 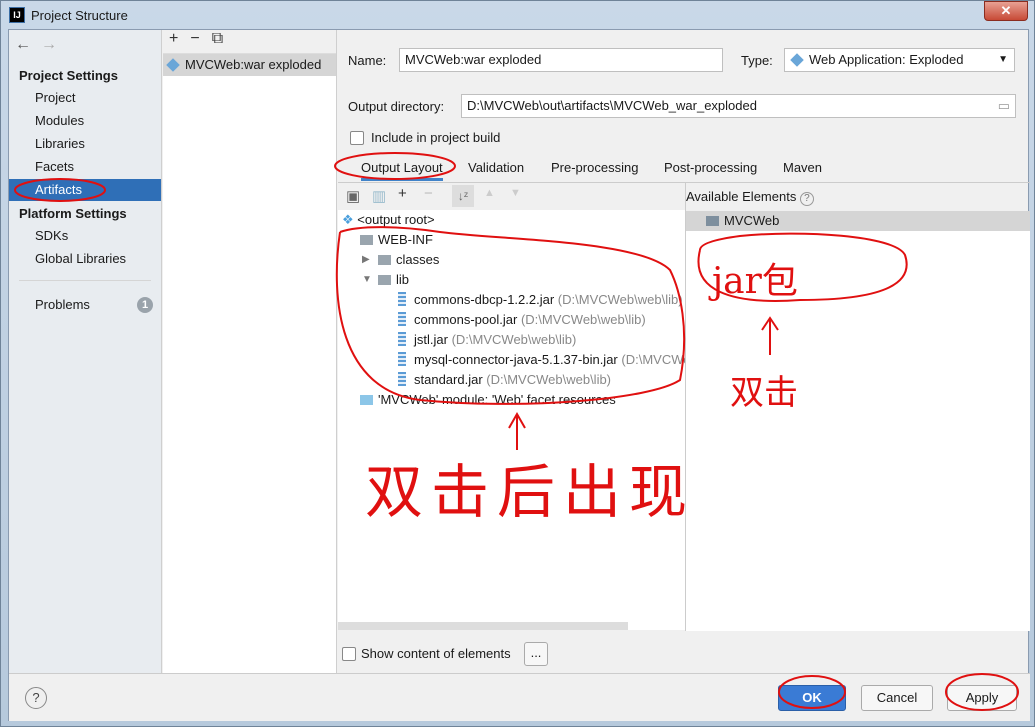 I want to click on apply-button: Apply, so click(x=982, y=698).